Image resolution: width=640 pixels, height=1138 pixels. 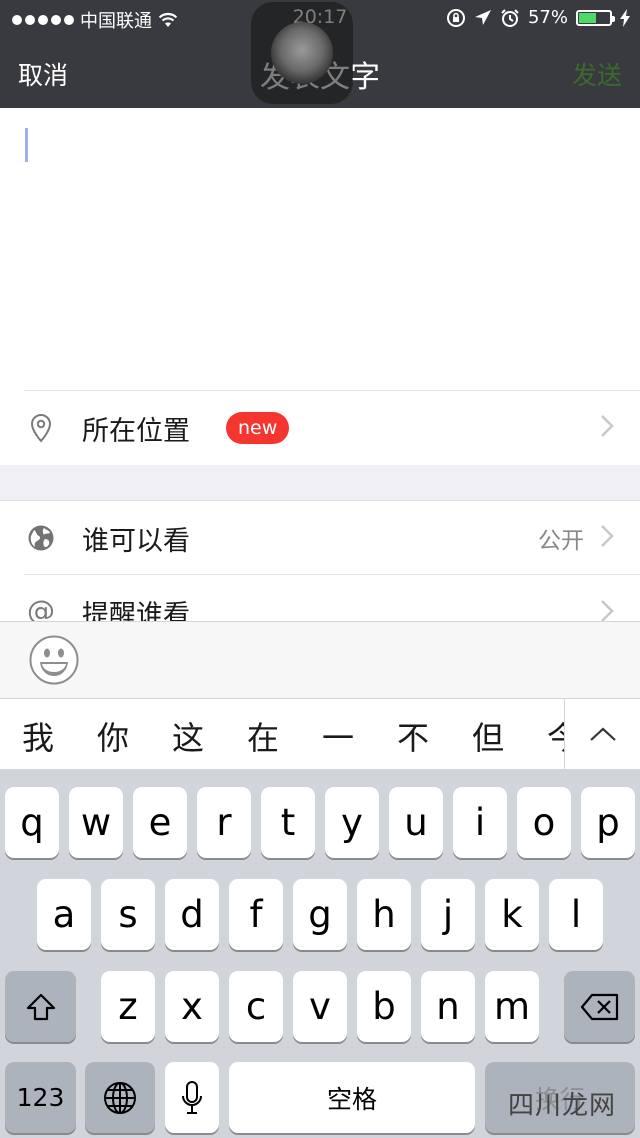 What do you see at coordinates (448, 1006) in the screenshot?
I see `key-n: n` at bounding box center [448, 1006].